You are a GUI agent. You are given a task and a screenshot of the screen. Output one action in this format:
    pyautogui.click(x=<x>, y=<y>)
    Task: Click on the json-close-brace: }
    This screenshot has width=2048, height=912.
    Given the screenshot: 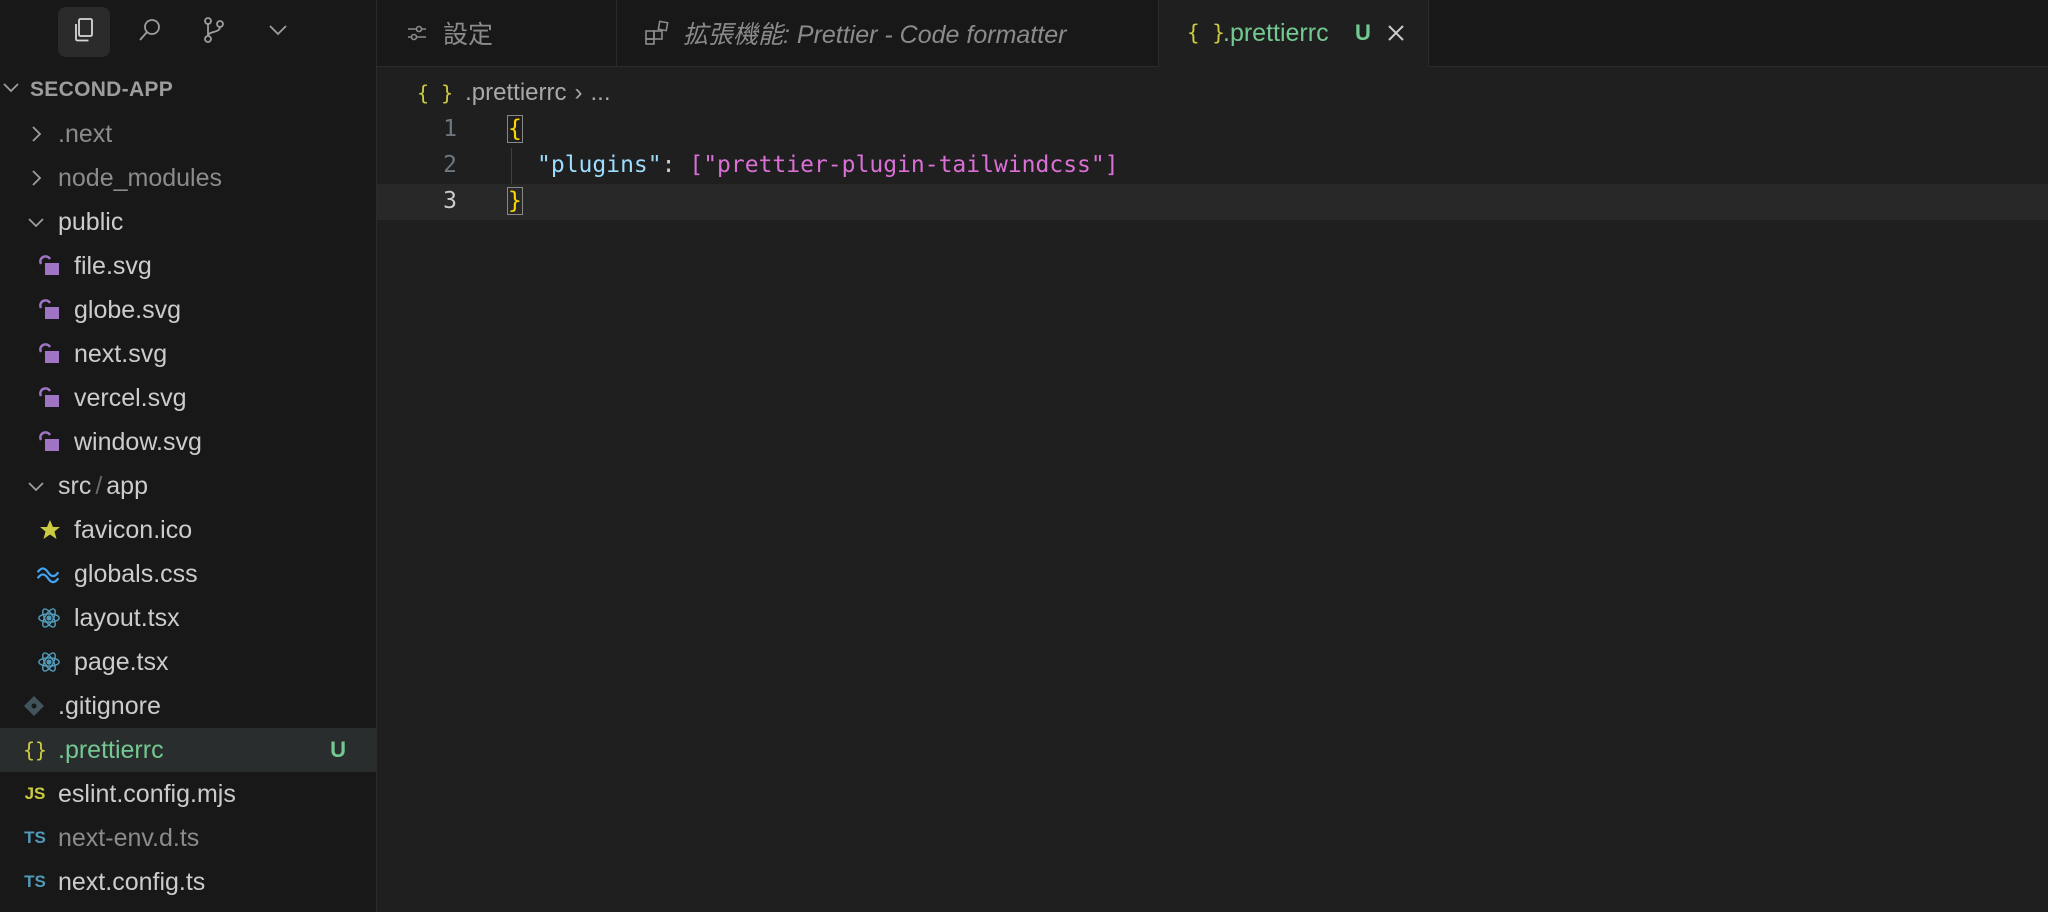 What is the action you would take?
    pyautogui.click(x=515, y=201)
    